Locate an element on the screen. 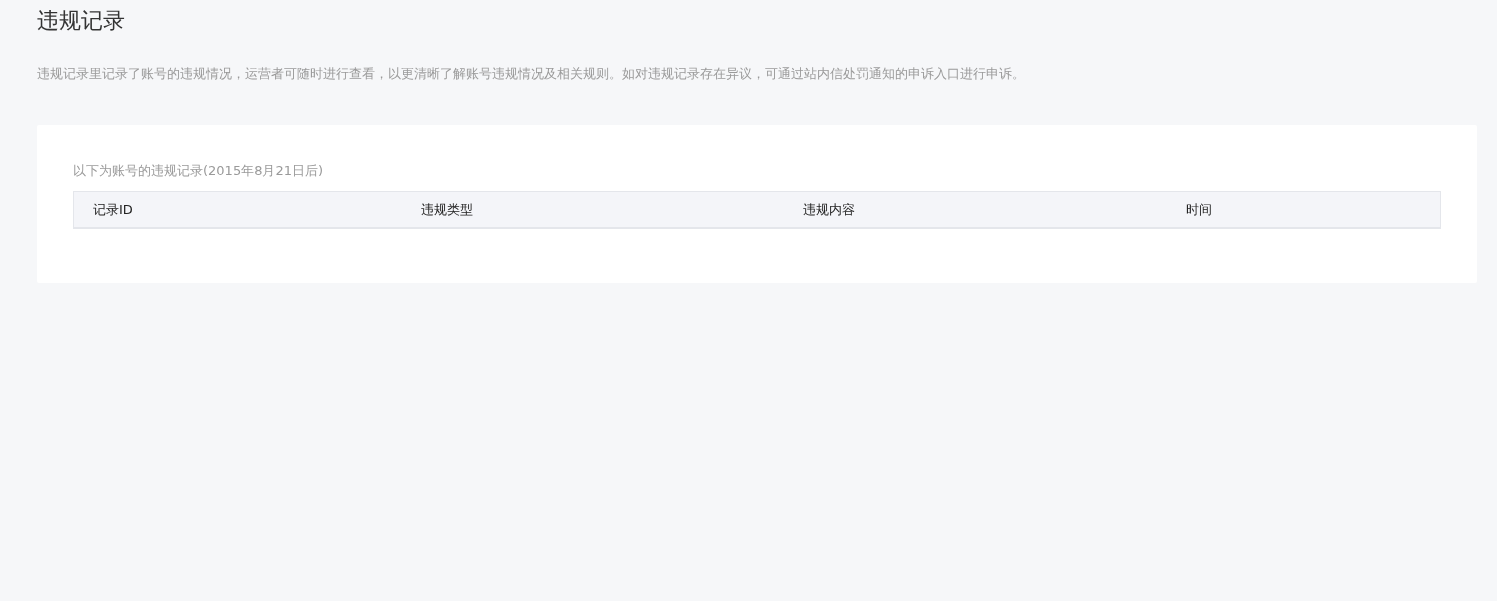 The height and width of the screenshot is (601, 1497). column-header: 记录ID is located at coordinates (237, 209).